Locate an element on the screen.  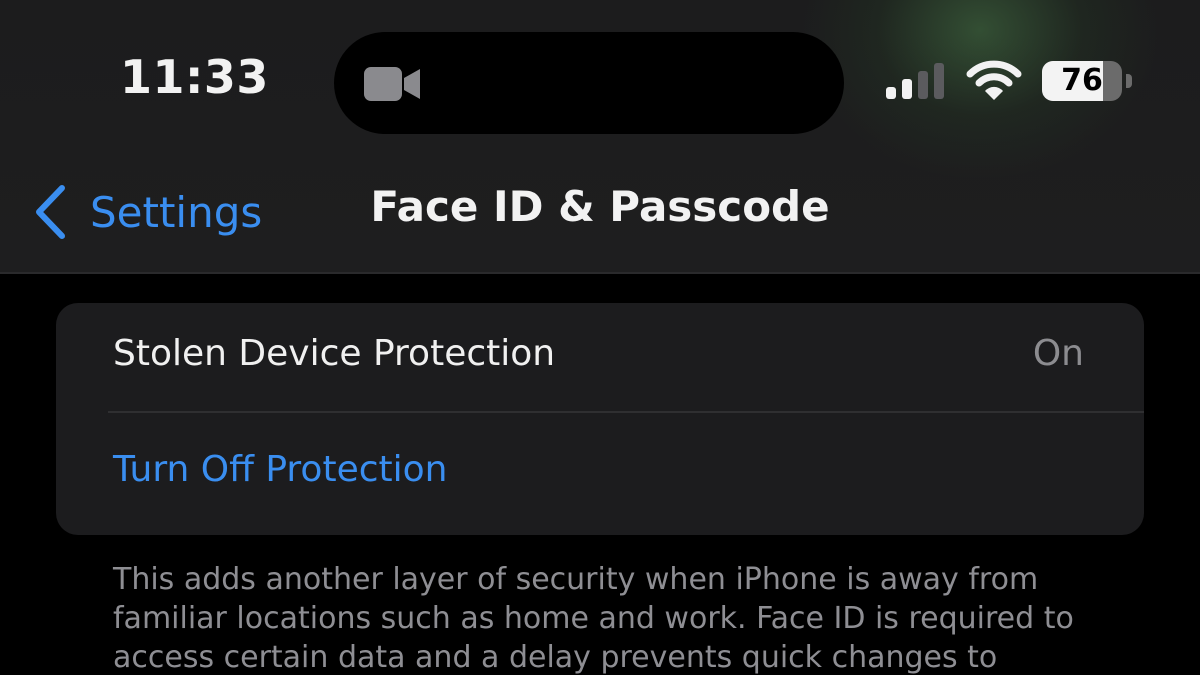
cellular-signal-icon is located at coordinates (915, 81).